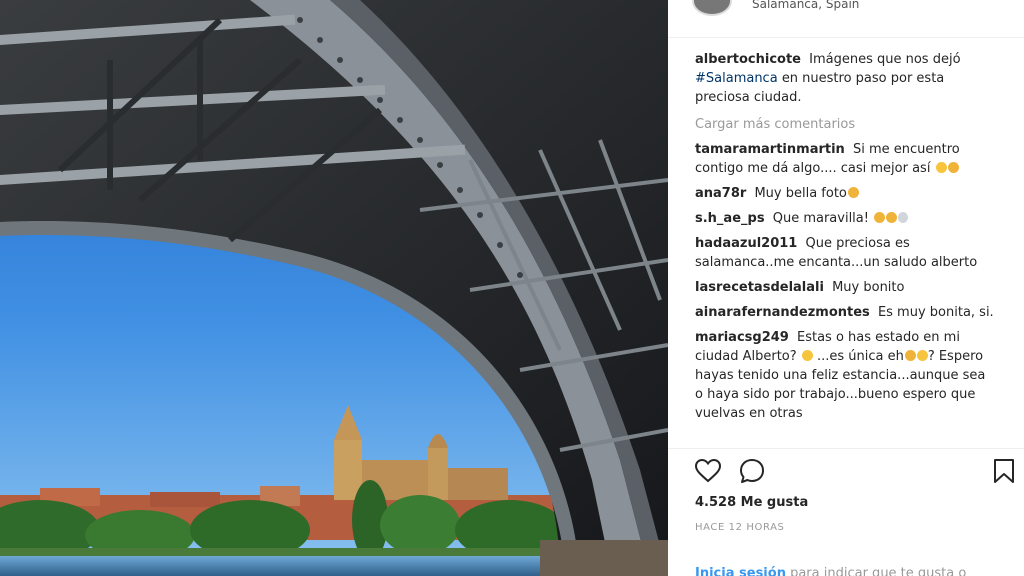  What do you see at coordinates (805, 5) in the screenshot?
I see `location-link: Salamanca, Spain` at bounding box center [805, 5].